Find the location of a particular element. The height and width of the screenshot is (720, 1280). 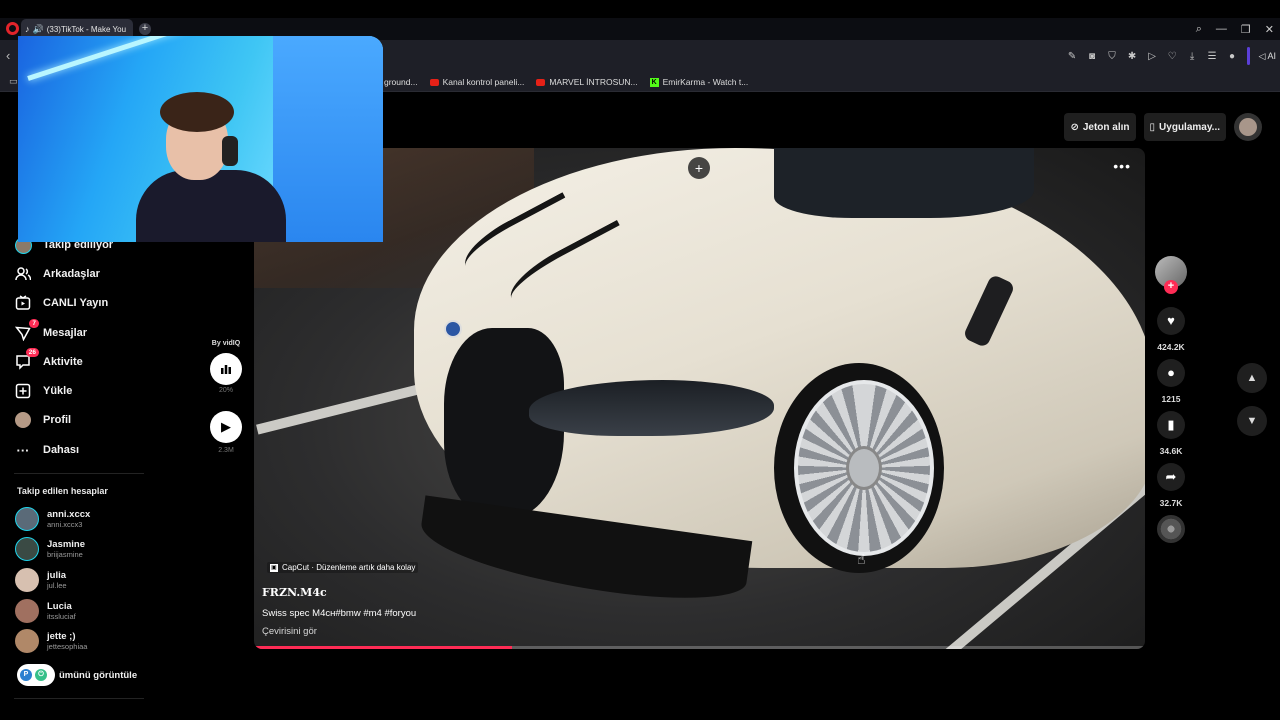

minimize-button: — is located at coordinates (1221, 29).